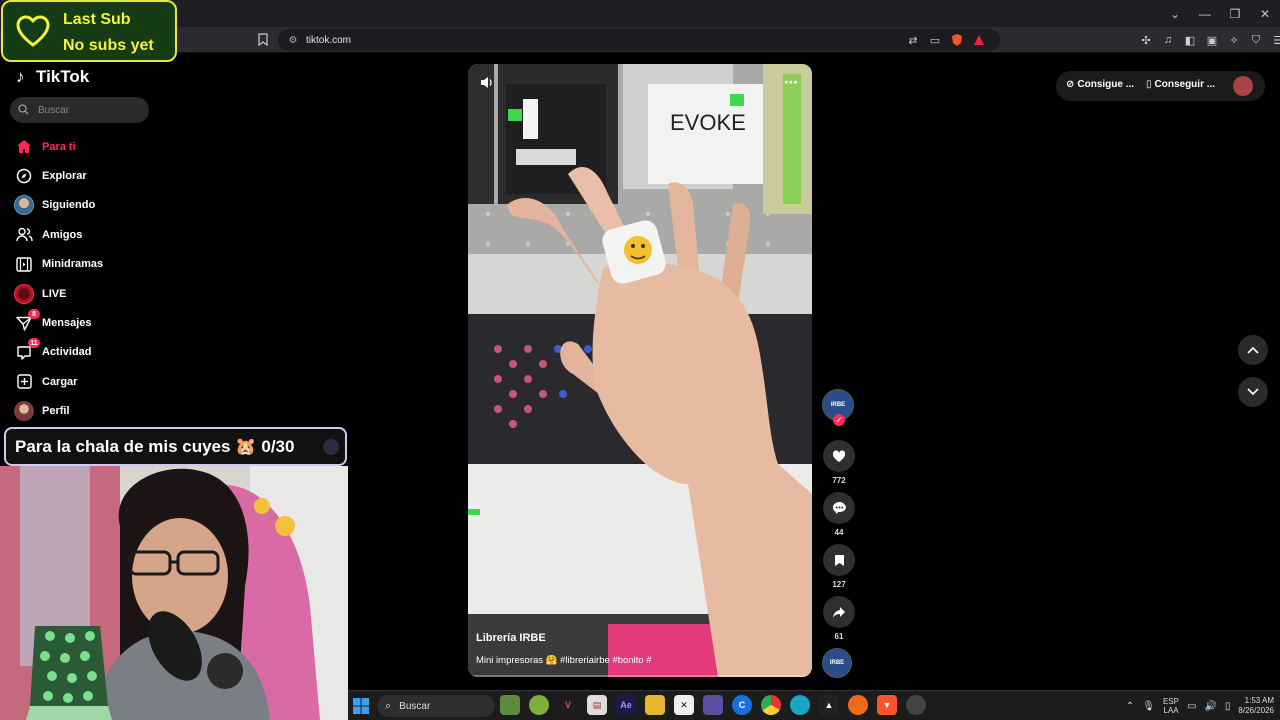 This screenshot has width=1280, height=720. Describe the element at coordinates (935, 40) in the screenshot. I see `cast-icon: ▭` at that location.